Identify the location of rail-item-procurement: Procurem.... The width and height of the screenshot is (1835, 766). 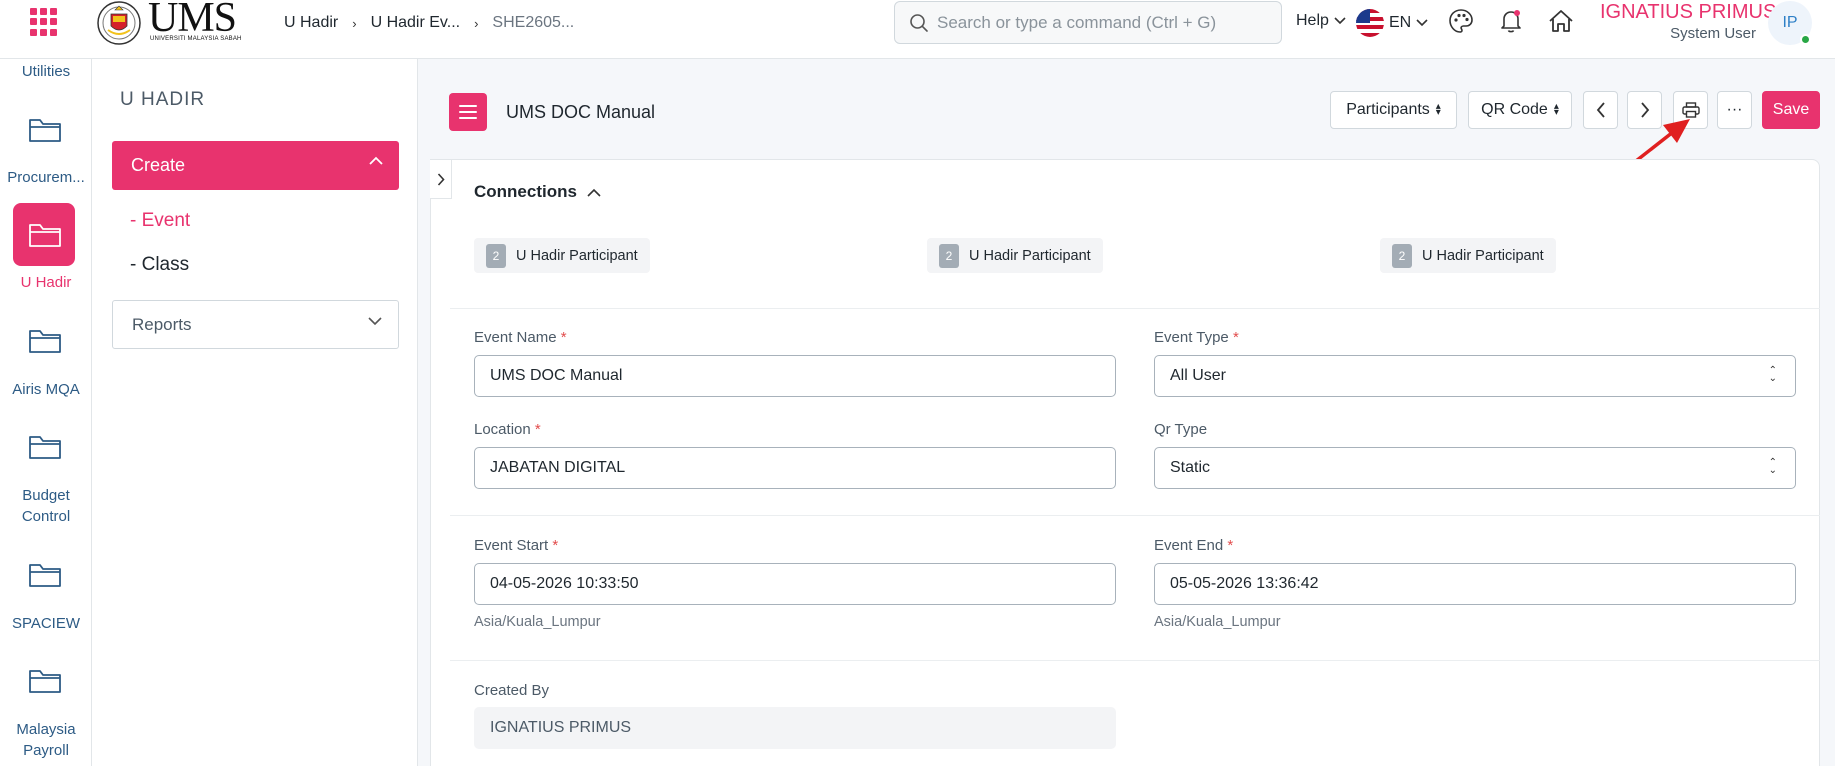
(46, 177).